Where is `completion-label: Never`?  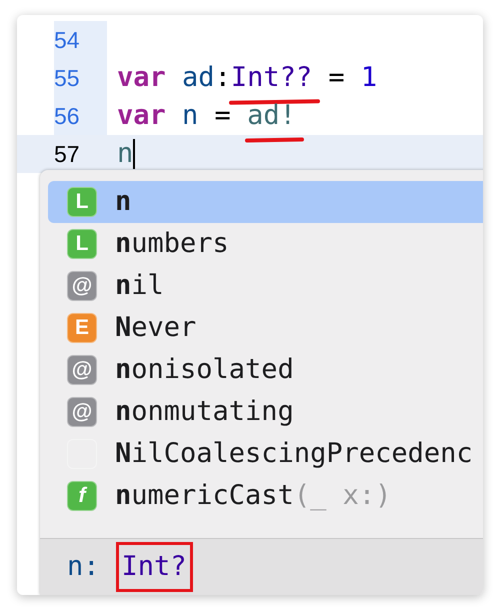 completion-label: Never is located at coordinates (155, 327).